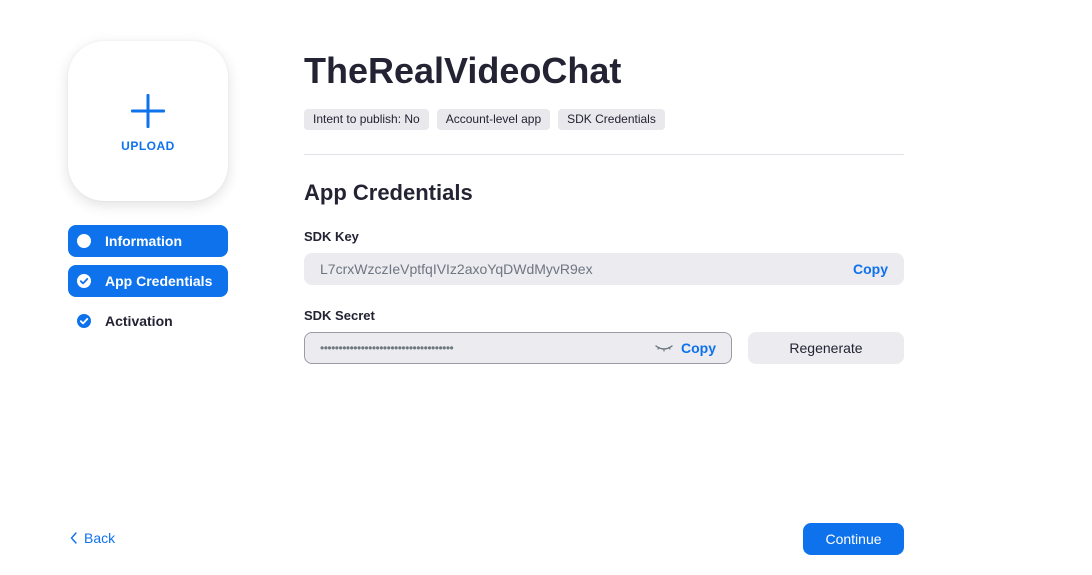 The height and width of the screenshot is (575, 1092). What do you see at coordinates (853, 539) in the screenshot?
I see `continue-button: Continue` at bounding box center [853, 539].